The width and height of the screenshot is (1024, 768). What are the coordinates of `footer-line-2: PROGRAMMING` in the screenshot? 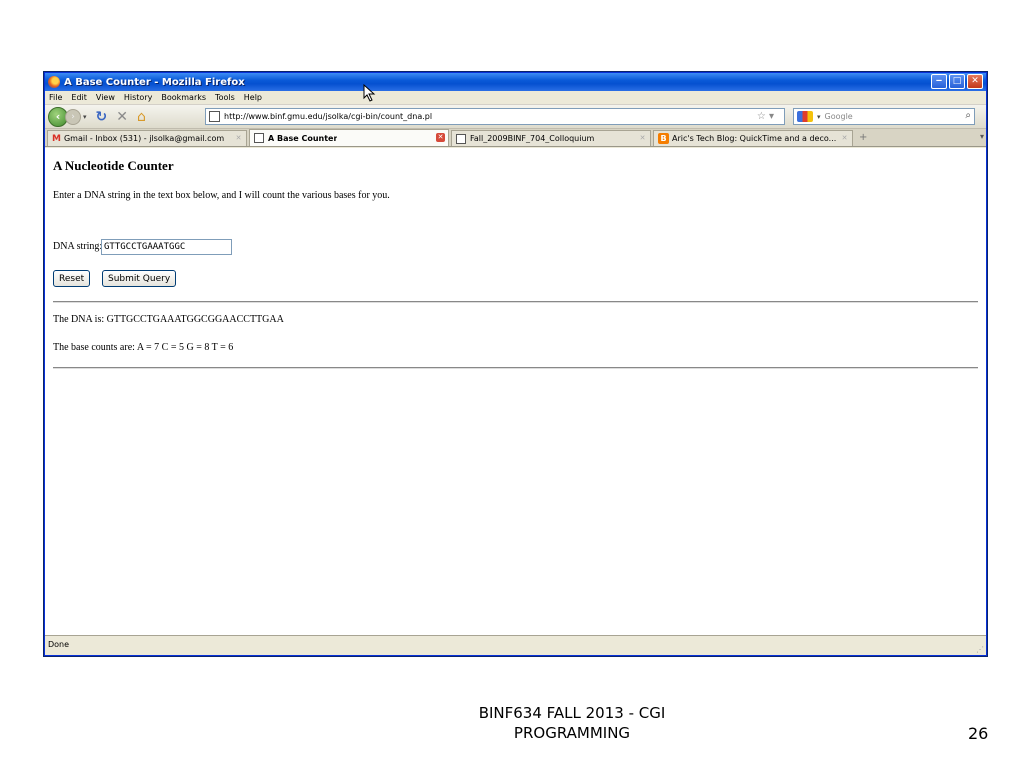 It's located at (572, 733).